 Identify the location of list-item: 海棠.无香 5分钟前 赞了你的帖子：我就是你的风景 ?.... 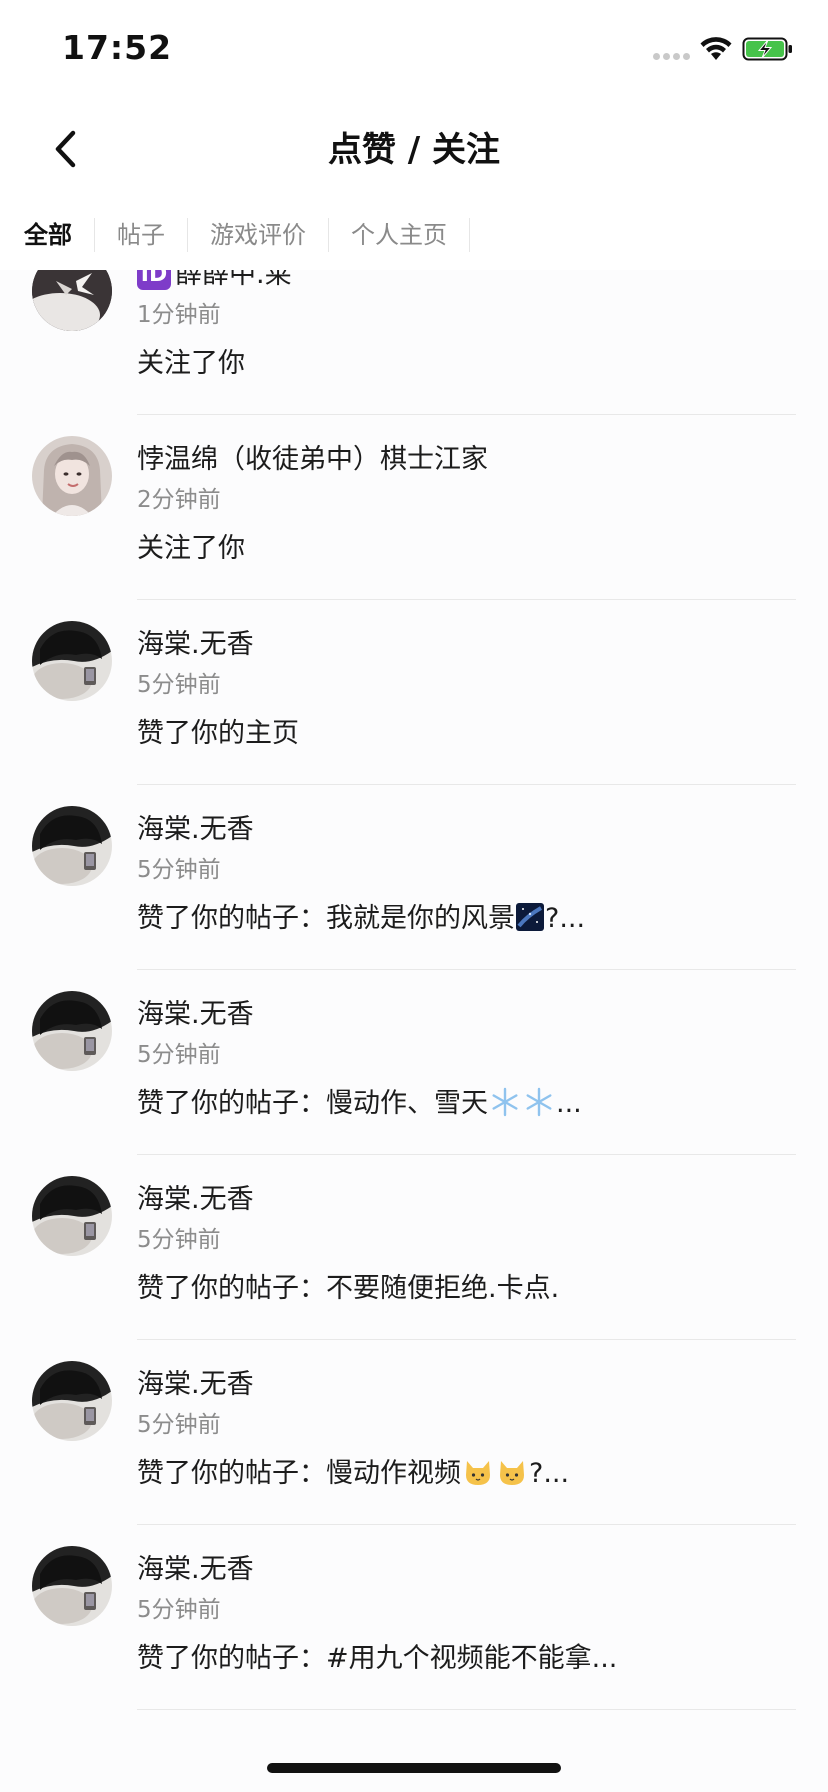
(414, 877).